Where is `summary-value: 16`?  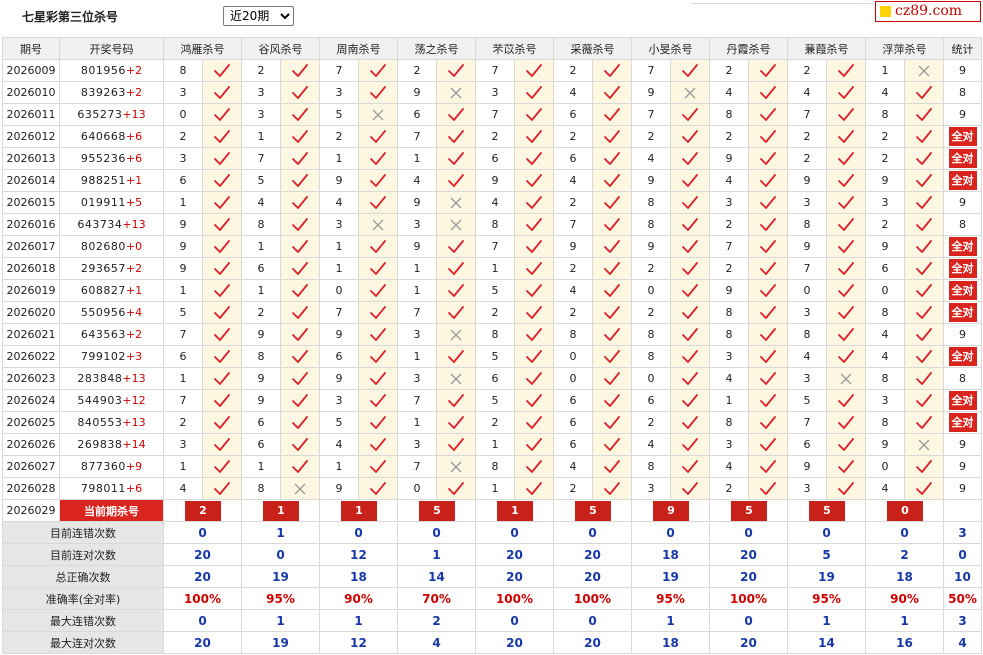
summary-value: 16 is located at coordinates (904, 642).